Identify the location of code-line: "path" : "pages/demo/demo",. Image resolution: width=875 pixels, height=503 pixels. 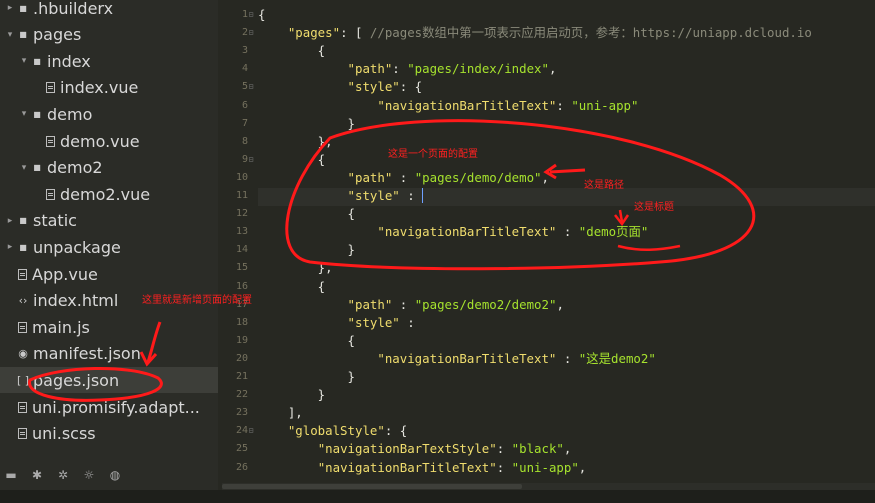
(403, 178).